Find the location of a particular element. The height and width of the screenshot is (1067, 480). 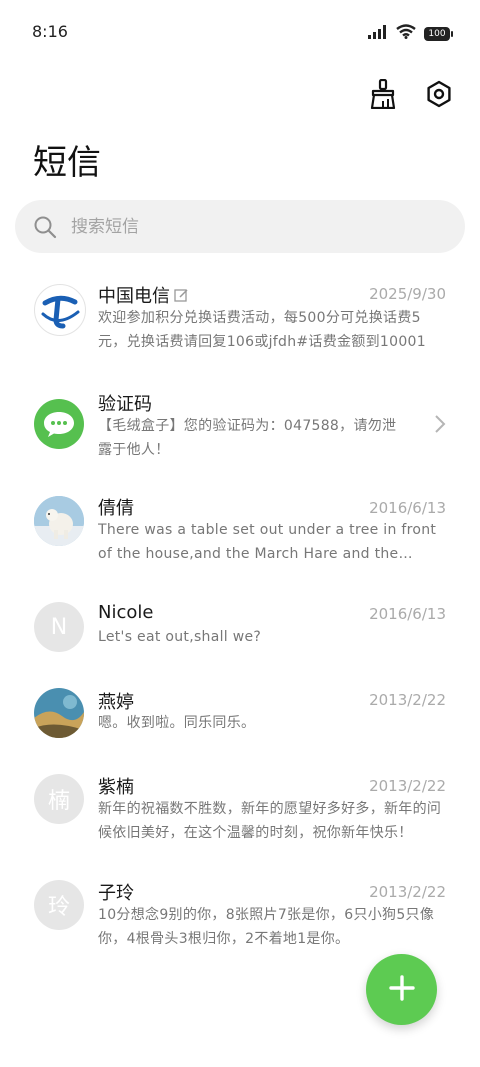

conversation-preview: 【毛绒盒子】您的验证码为：047588，请勿泄露于他人！ is located at coordinates (247, 438).